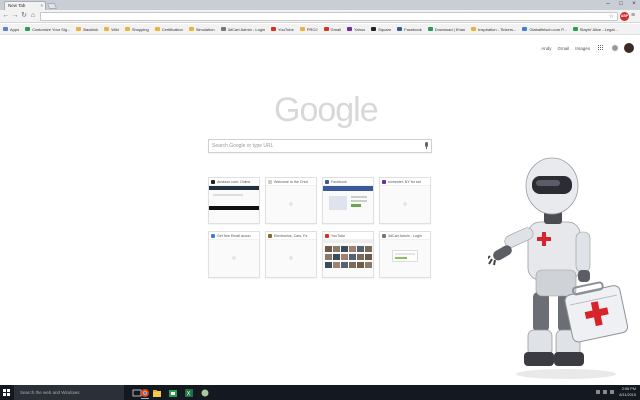 The image size is (640, 400). Describe the element at coordinates (621, 4) in the screenshot. I see `maximize-button: □` at that location.